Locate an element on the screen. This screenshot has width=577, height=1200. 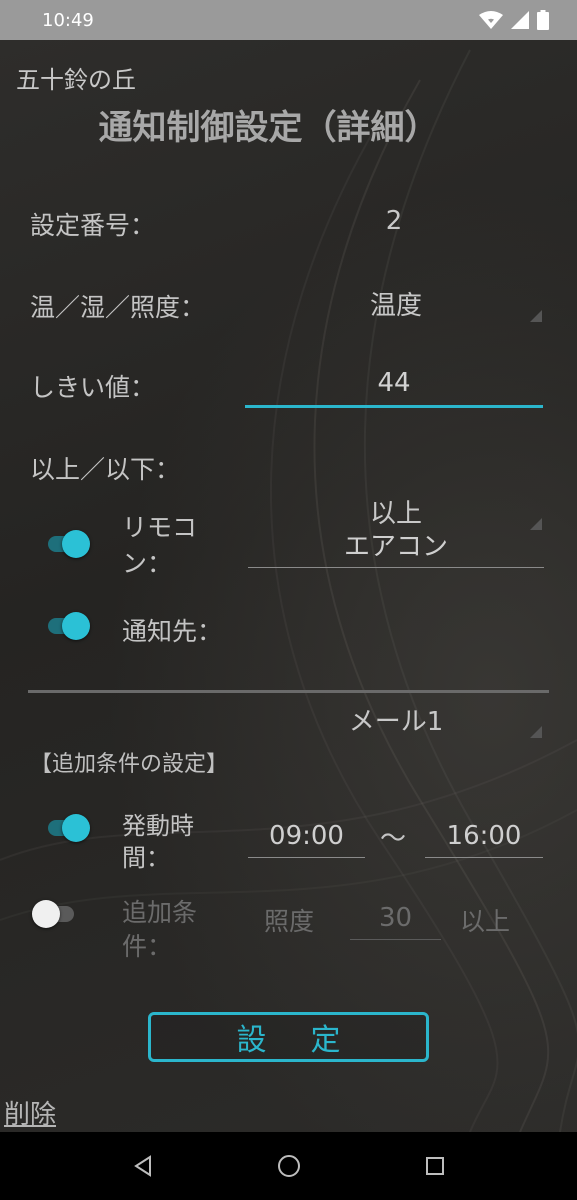
time-start-field: 09:00 is located at coordinates (306, 836).